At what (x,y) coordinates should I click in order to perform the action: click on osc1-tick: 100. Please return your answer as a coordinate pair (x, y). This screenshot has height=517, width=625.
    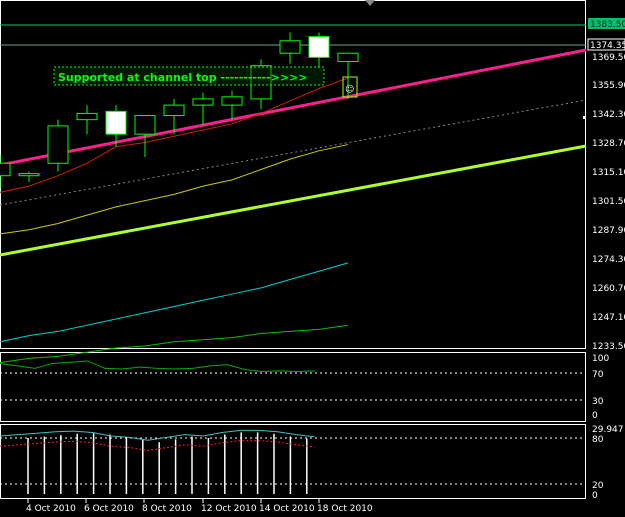
    Looking at the image, I should click on (600, 359).